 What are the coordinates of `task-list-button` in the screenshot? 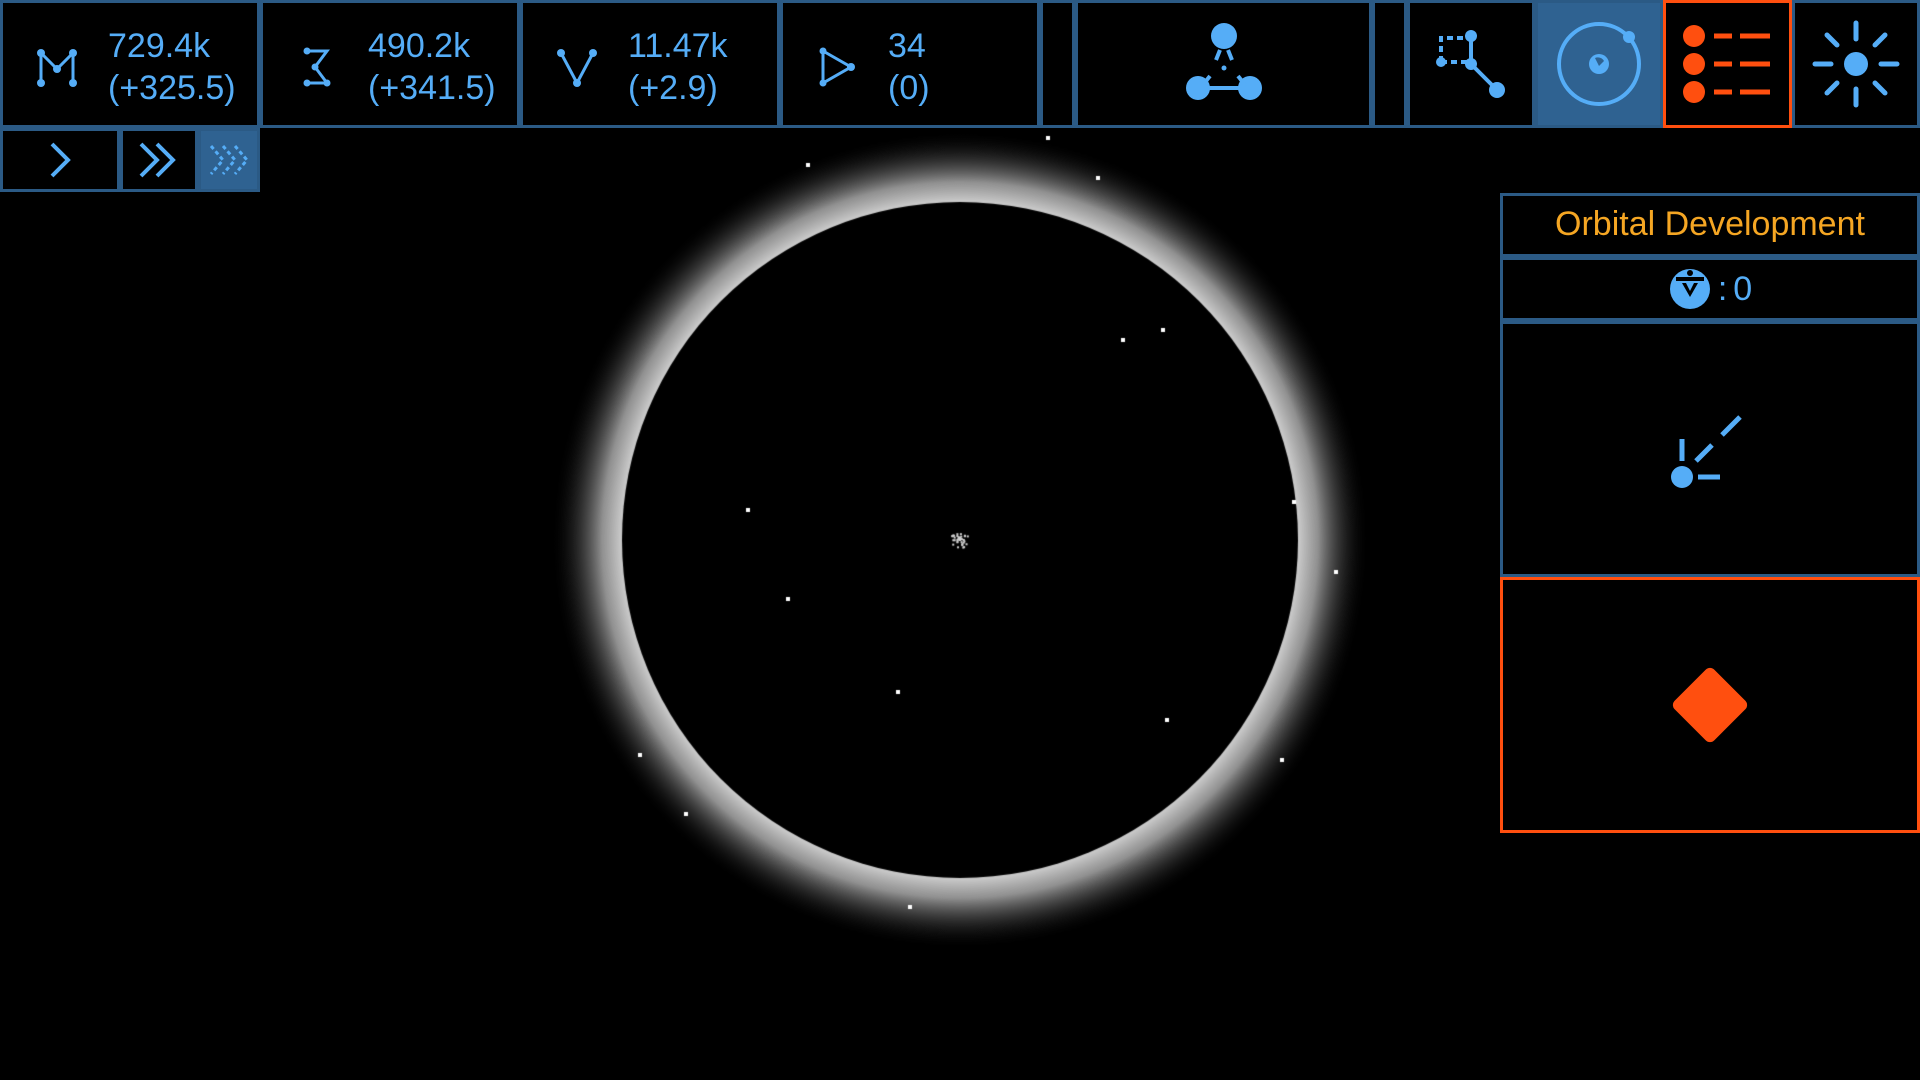 It's located at (1727, 64).